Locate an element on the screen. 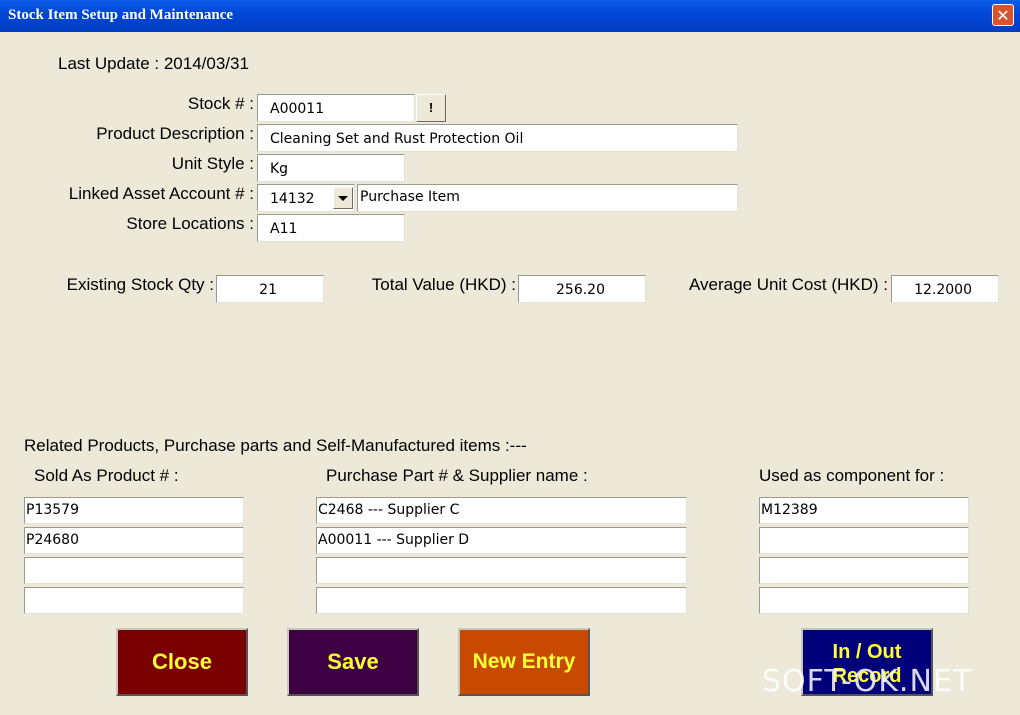 The image size is (1020, 715). close-icon: ✕ is located at coordinates (1003, 15).